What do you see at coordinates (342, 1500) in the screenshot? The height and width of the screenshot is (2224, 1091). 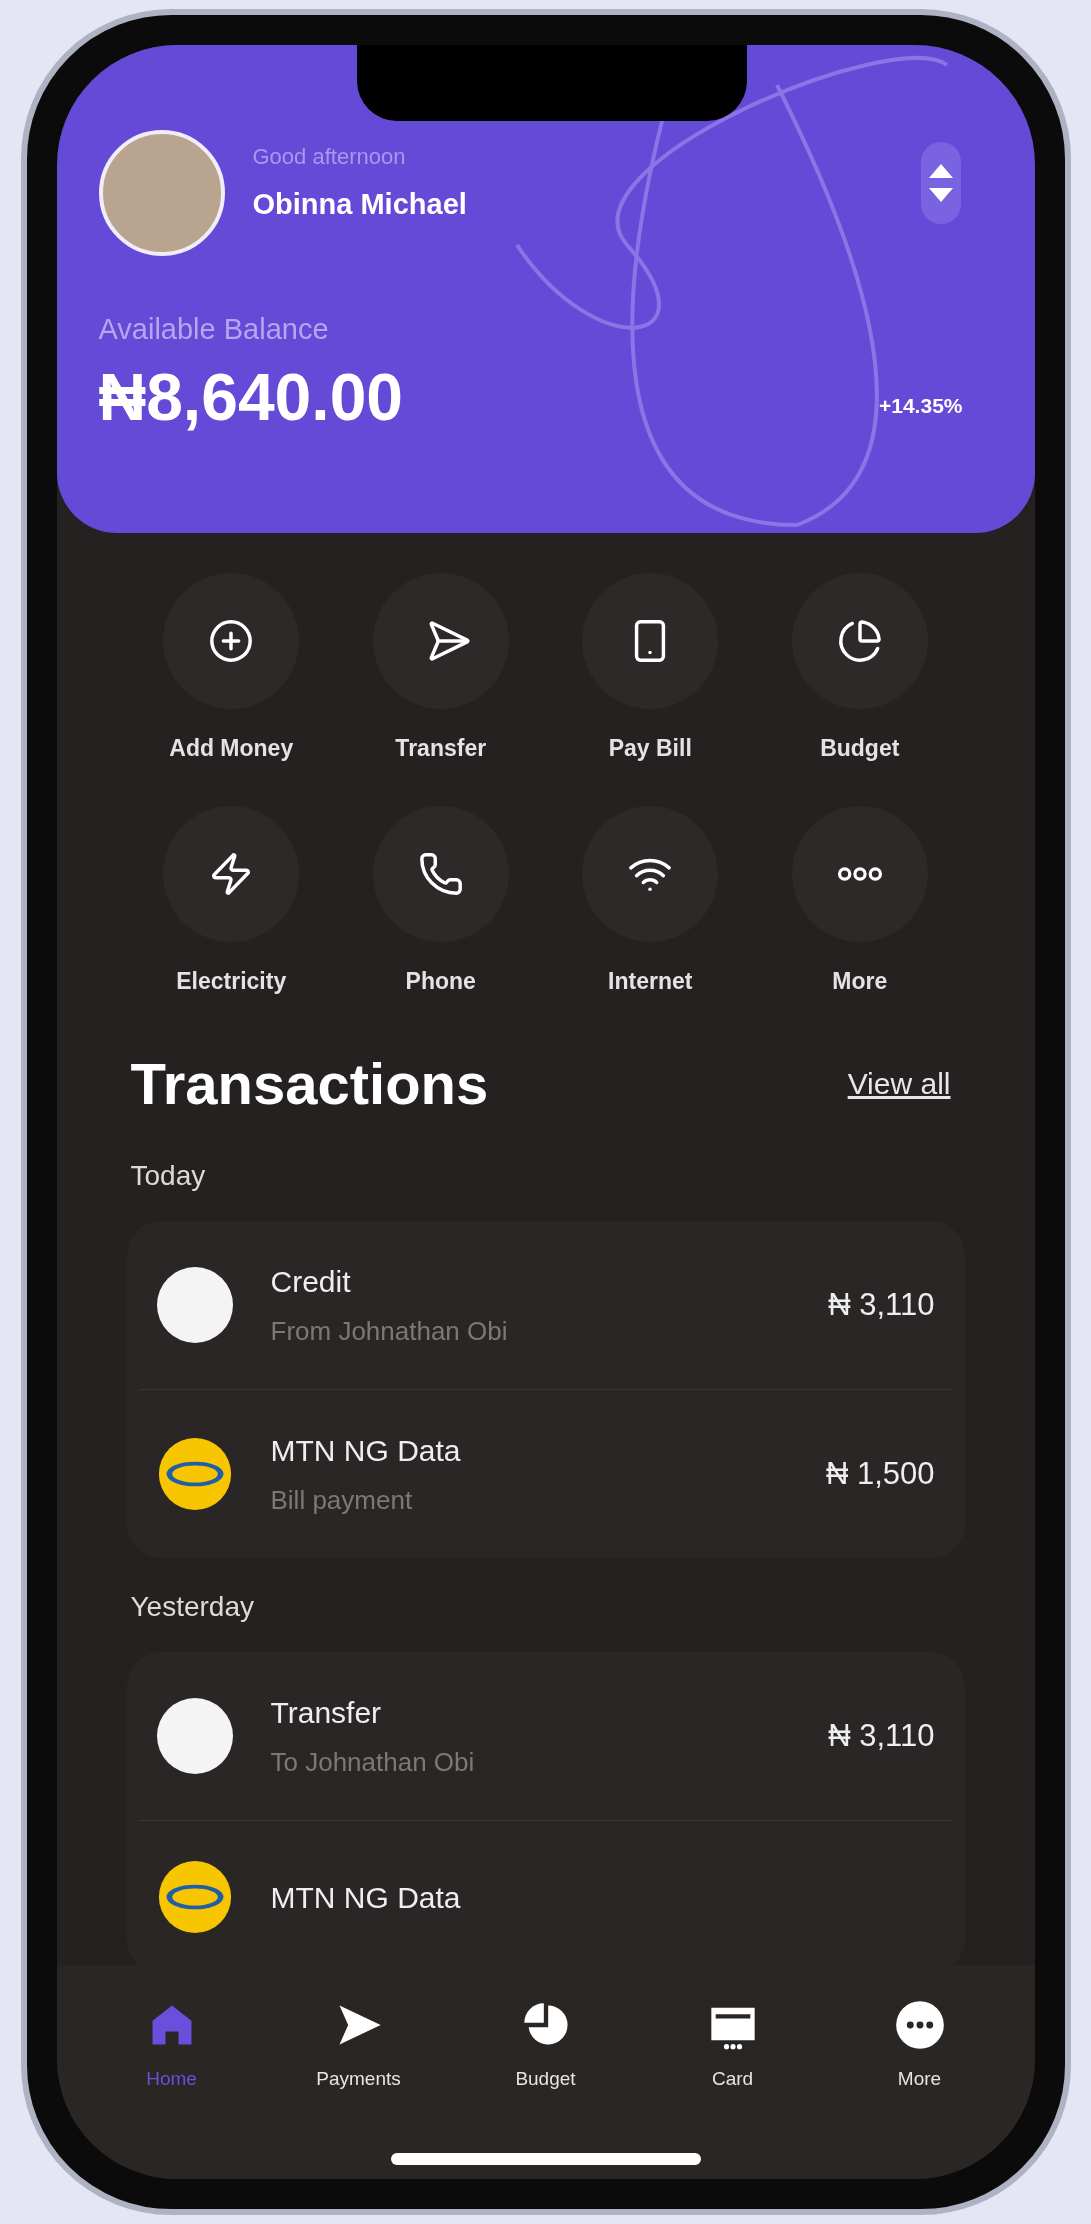 I see `transaction-subtitle: Bill payment` at bounding box center [342, 1500].